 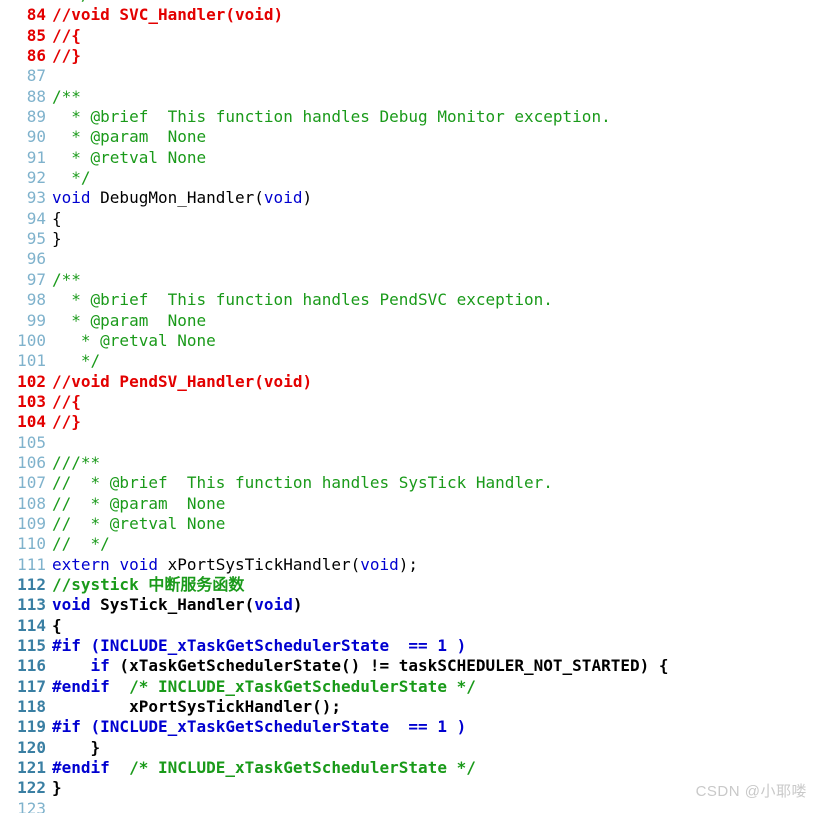 I want to click on code-token: ), so click(x=297, y=605).